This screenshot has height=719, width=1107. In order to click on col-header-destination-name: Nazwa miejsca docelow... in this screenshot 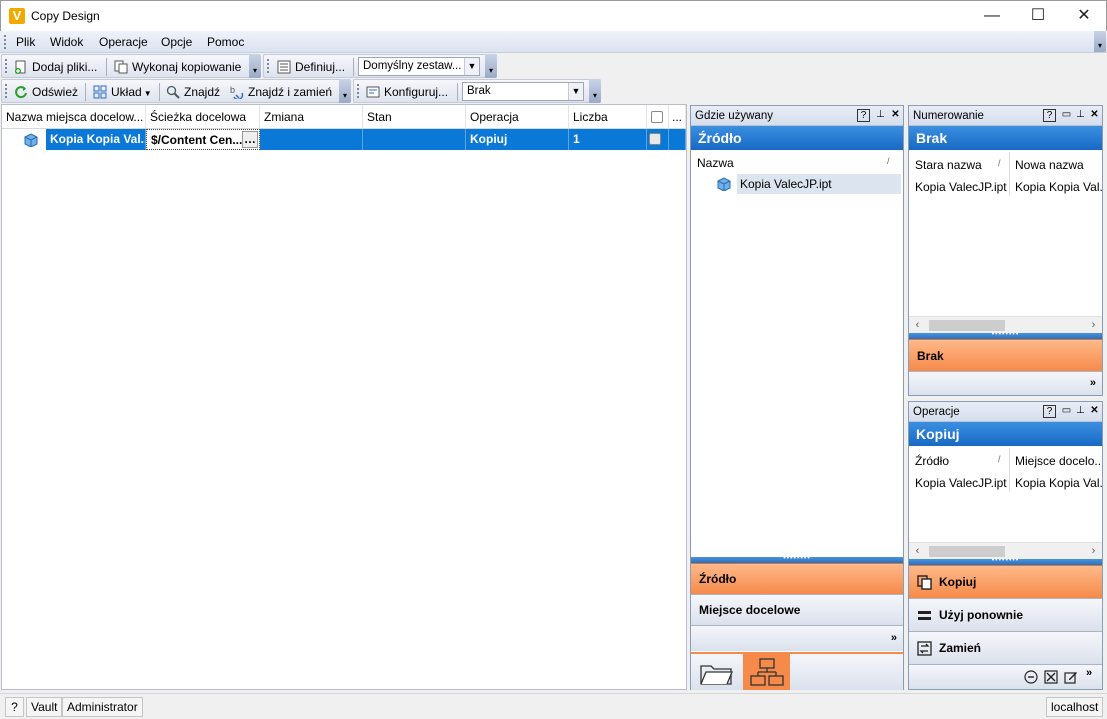, I will do `click(74, 117)`.